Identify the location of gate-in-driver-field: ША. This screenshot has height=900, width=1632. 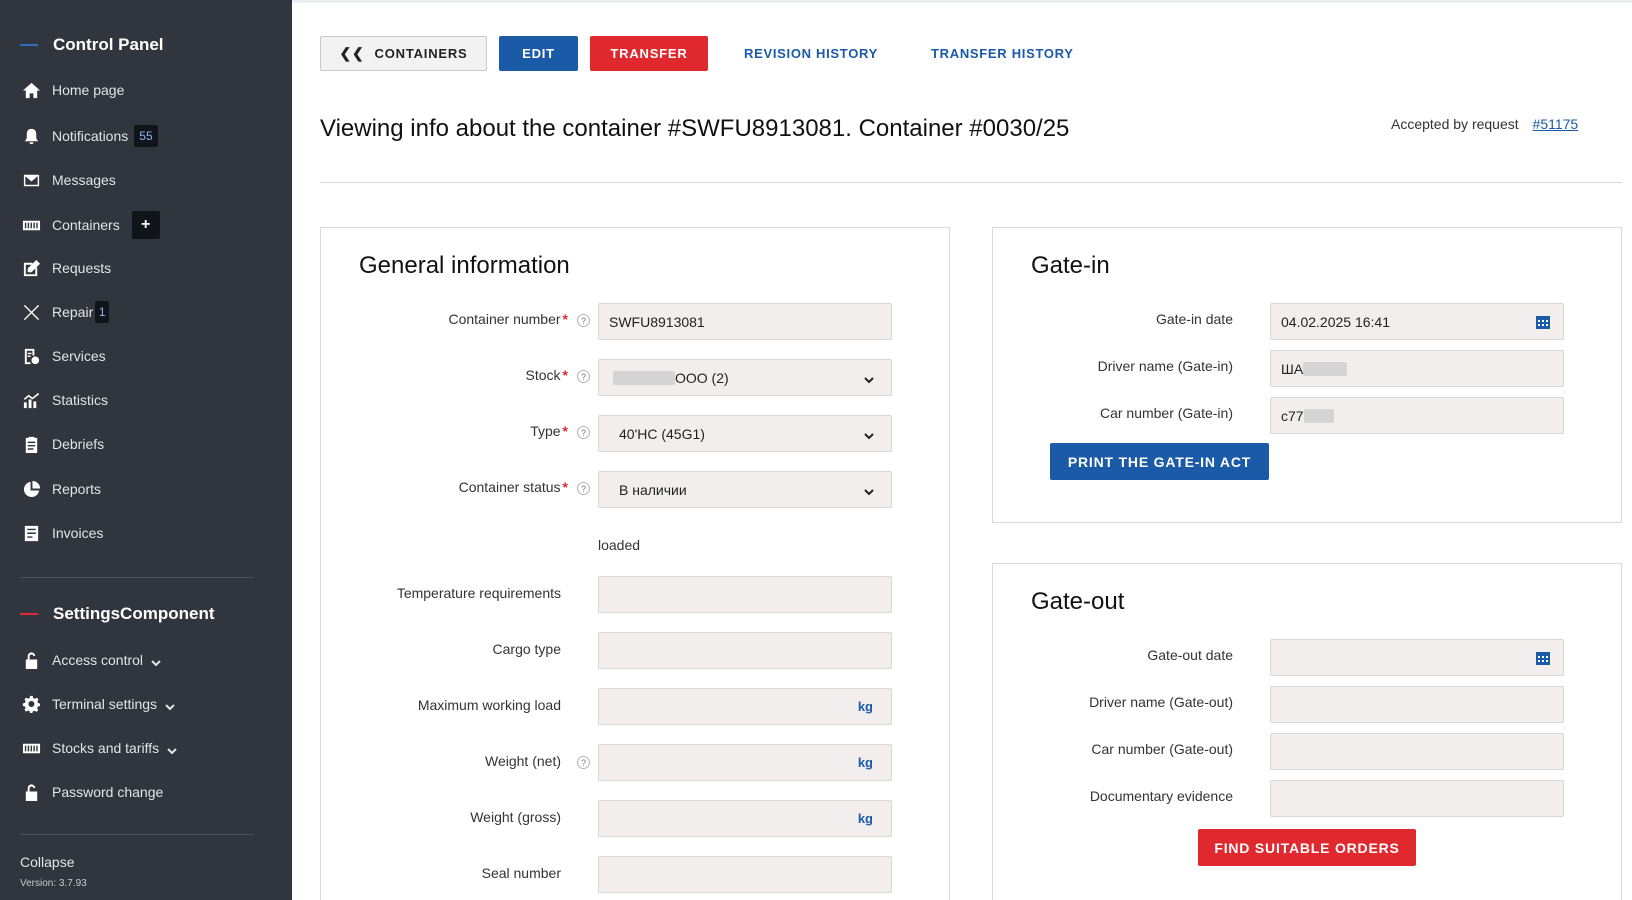
(1417, 368).